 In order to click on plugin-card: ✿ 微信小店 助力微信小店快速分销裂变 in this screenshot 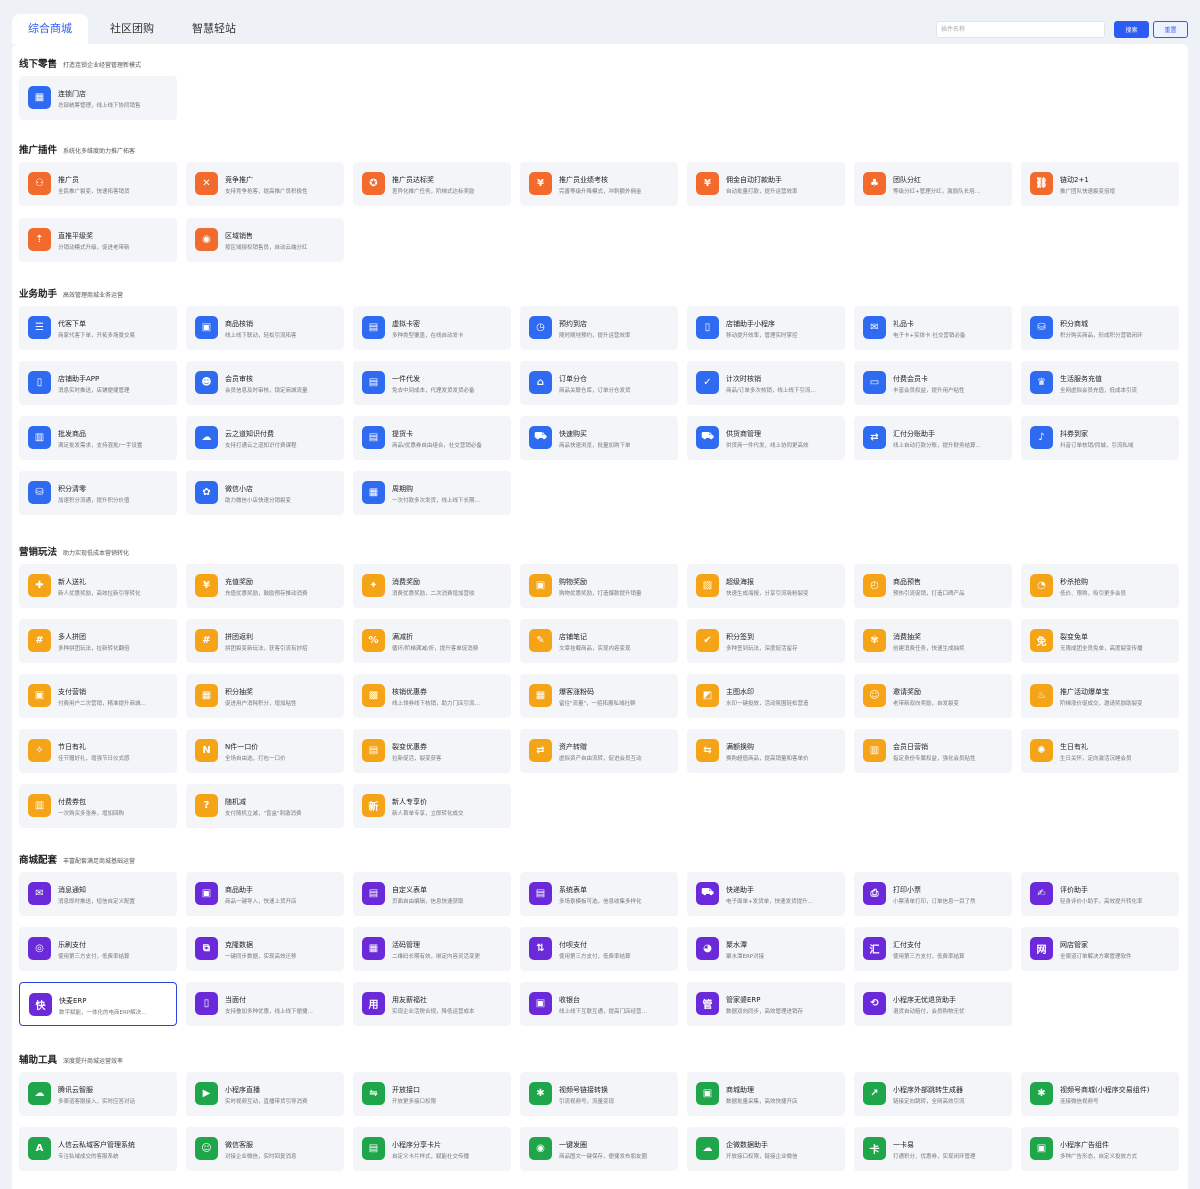, I will do `click(265, 493)`.